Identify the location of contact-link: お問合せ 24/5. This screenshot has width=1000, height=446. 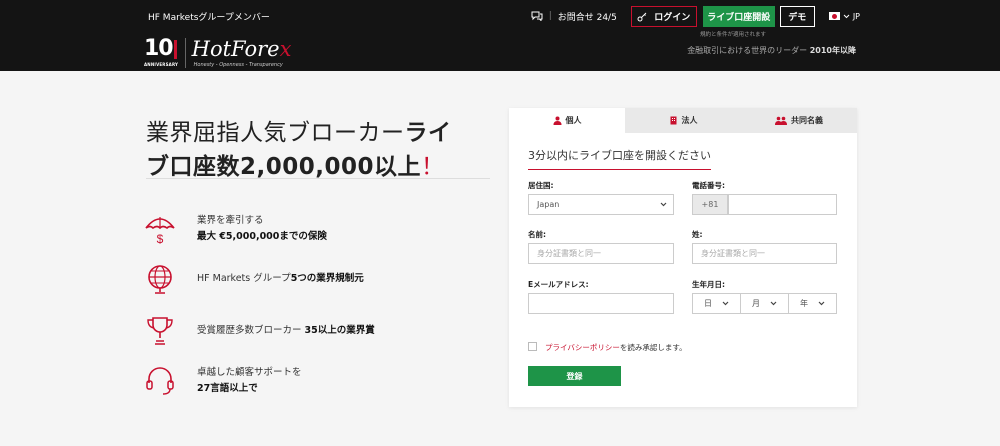
(587, 16).